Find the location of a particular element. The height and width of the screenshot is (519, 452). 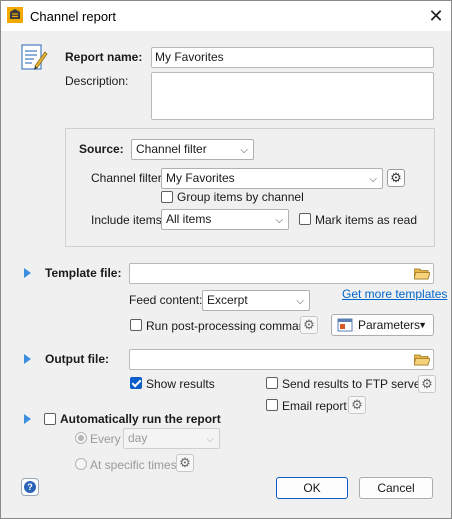

source-select: Channel filter ⌵ is located at coordinates (192, 149).